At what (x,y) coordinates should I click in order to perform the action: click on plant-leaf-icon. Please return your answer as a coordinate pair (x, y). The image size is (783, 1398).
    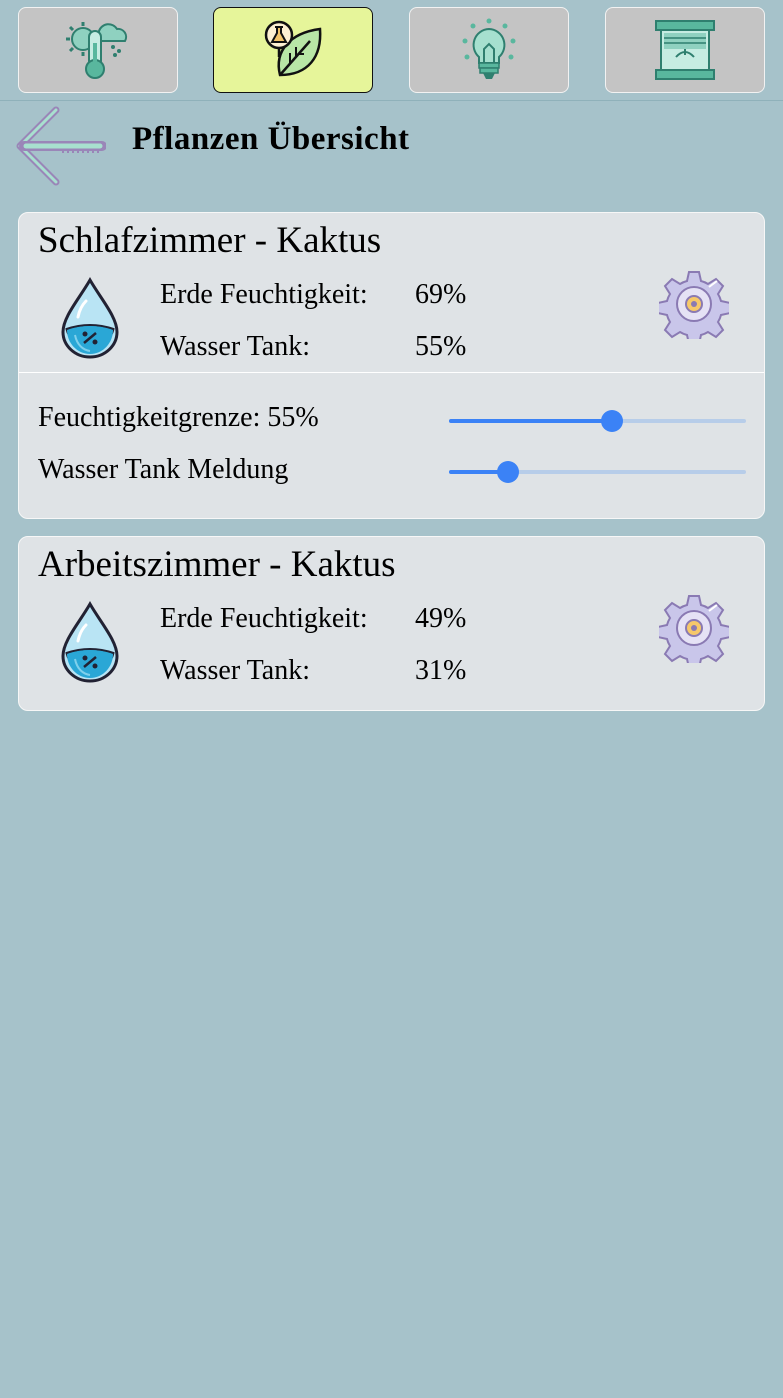
    Looking at the image, I should click on (293, 48).